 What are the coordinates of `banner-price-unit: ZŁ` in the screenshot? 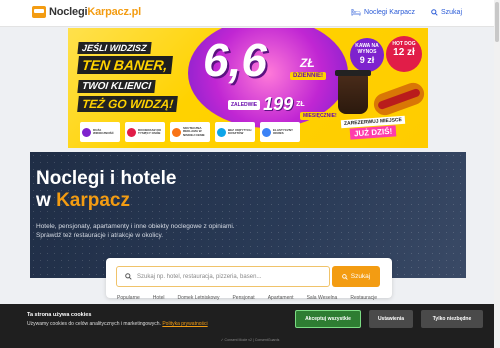 It's located at (307, 63).